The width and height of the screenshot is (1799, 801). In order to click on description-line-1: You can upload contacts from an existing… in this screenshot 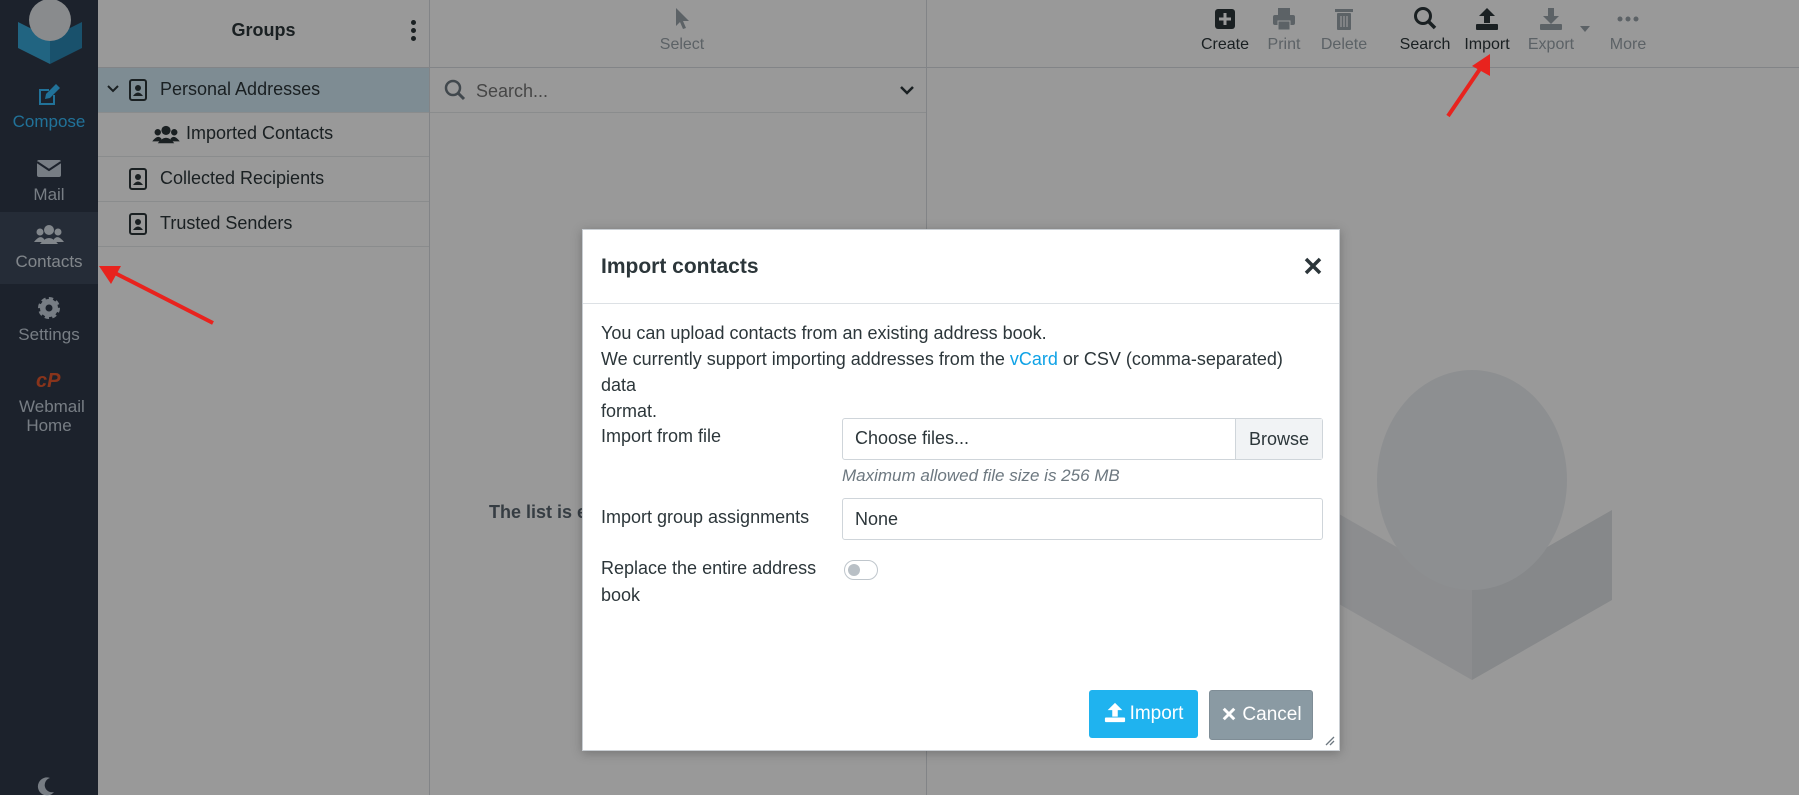, I will do `click(824, 333)`.